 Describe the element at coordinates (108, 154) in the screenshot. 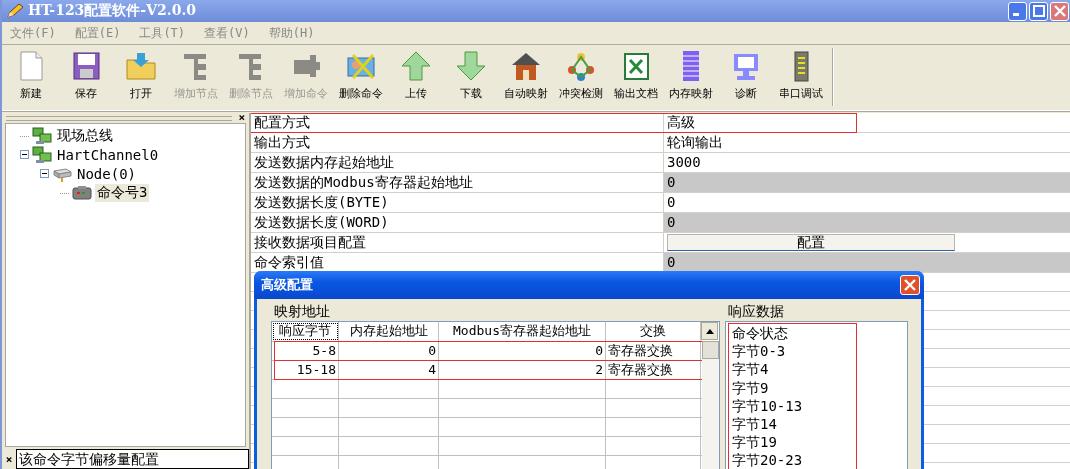

I see `tree-item: HartChannel0` at that location.